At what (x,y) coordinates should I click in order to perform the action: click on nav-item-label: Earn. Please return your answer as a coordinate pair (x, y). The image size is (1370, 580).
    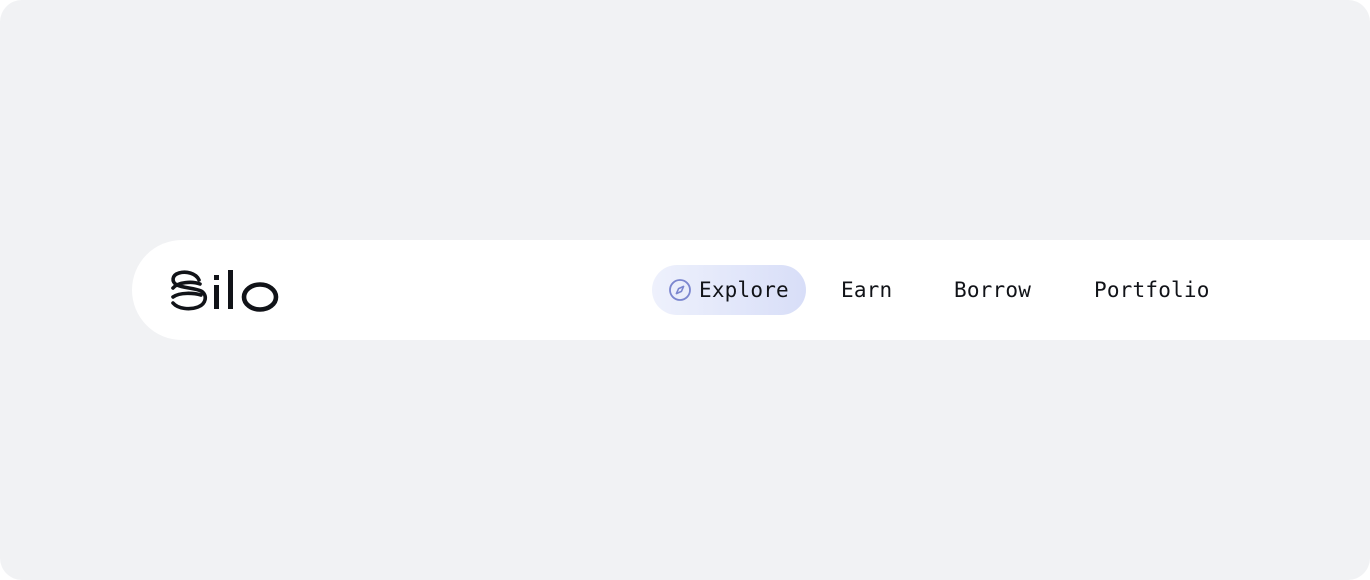
    Looking at the image, I should click on (867, 290).